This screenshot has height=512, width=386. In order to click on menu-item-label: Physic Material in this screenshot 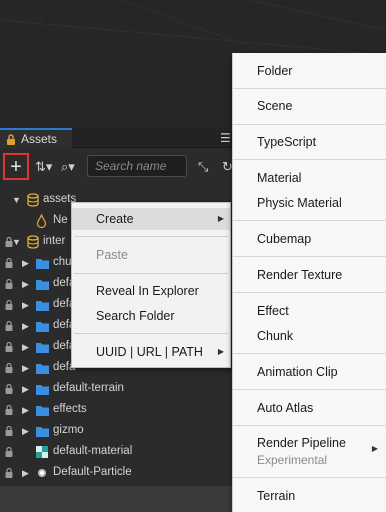, I will do `click(299, 203)`.